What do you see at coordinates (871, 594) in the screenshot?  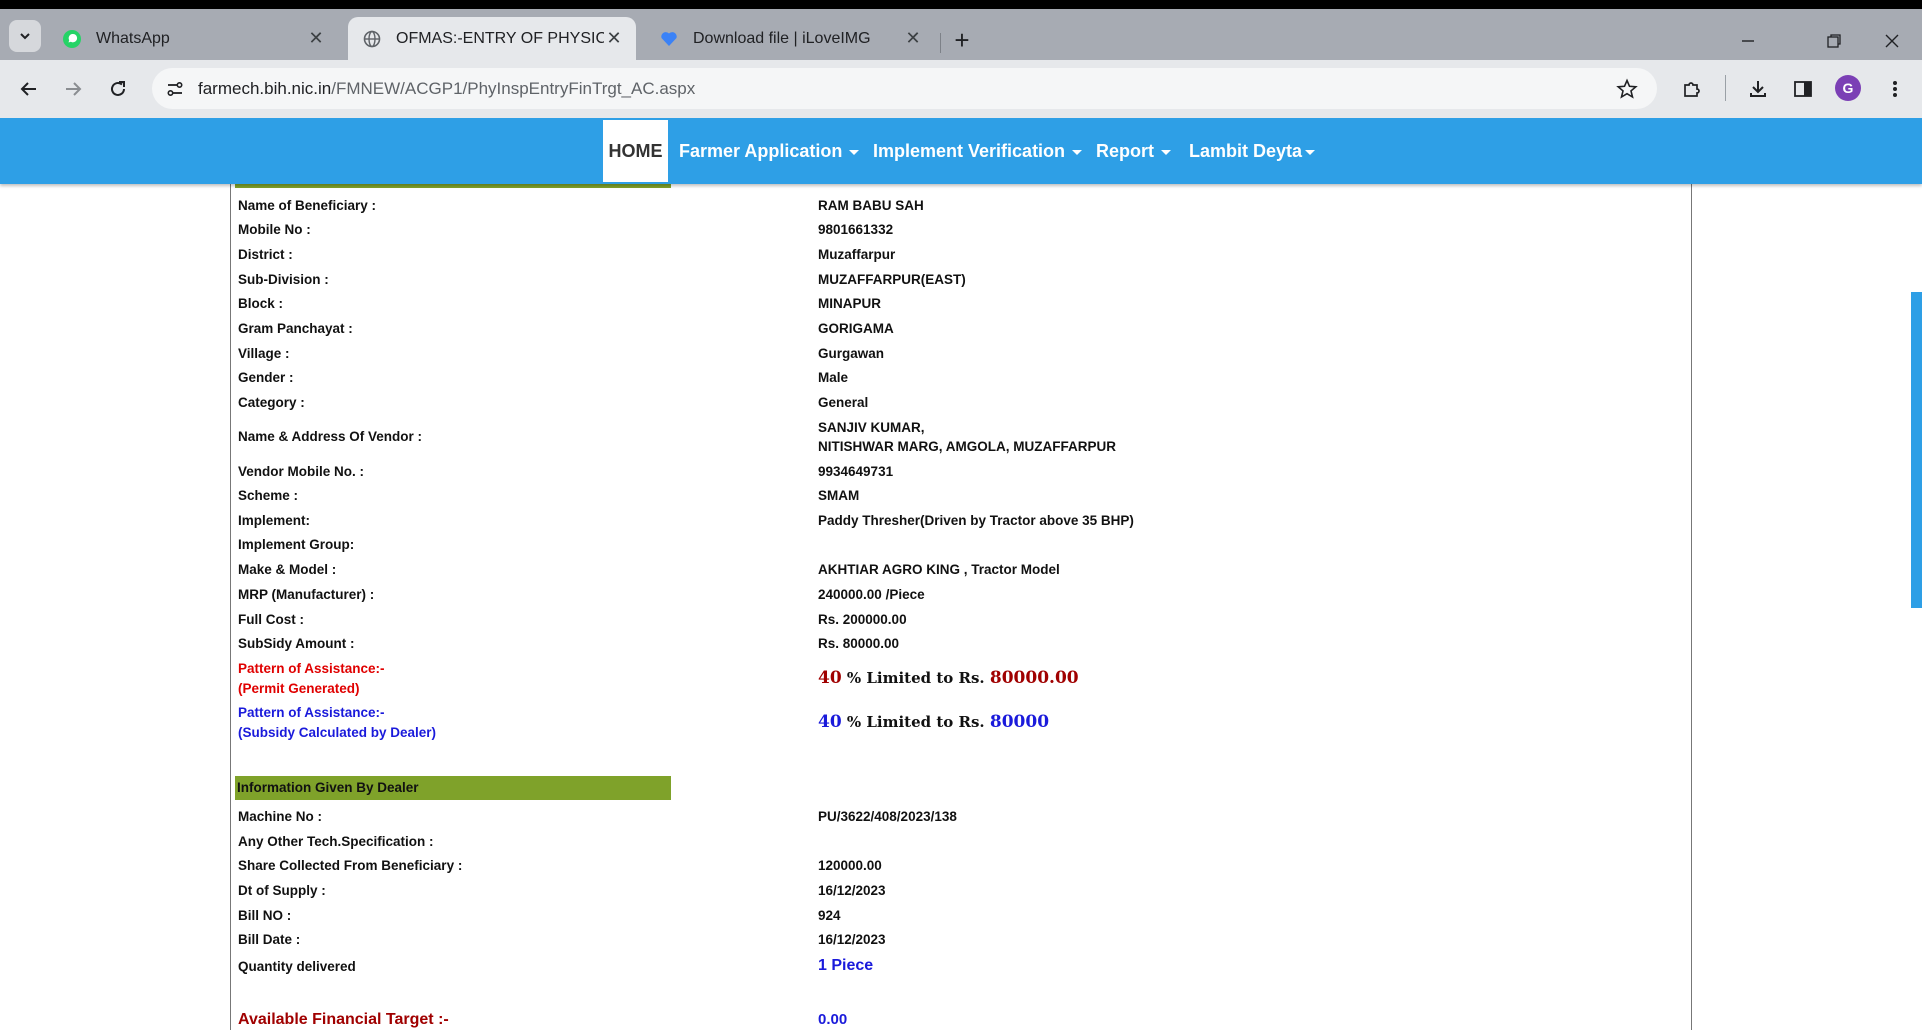 I see `field-value: 240000.00 /Piece` at bounding box center [871, 594].